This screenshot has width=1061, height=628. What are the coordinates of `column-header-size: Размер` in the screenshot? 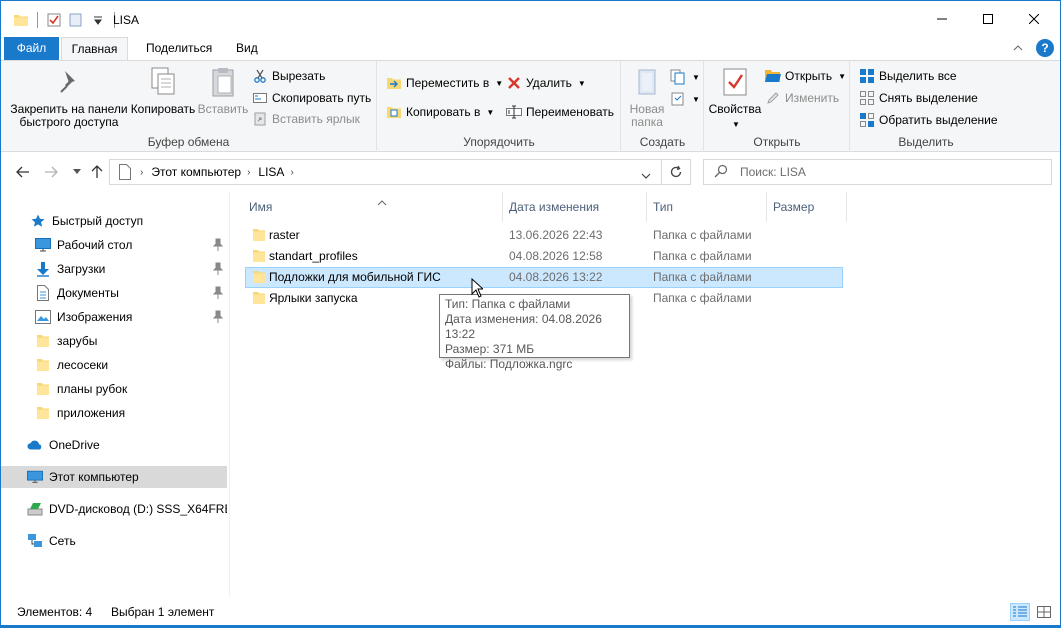 It's located at (806, 207).